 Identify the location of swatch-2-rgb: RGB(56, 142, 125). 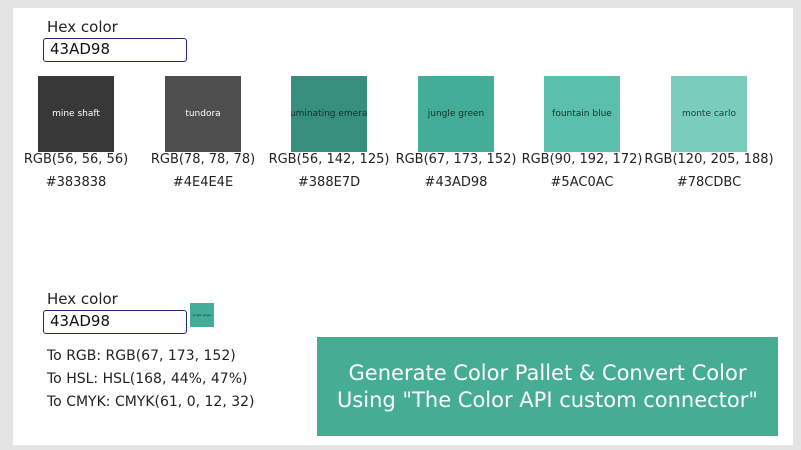
(329, 159).